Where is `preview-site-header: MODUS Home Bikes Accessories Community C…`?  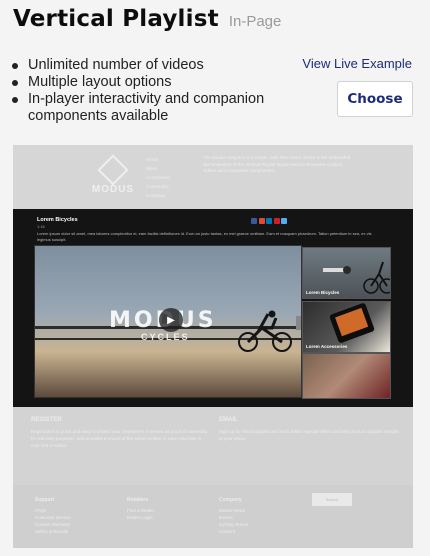
preview-site-header: MODUS Home Bikes Accessories Community C… is located at coordinates (213, 177).